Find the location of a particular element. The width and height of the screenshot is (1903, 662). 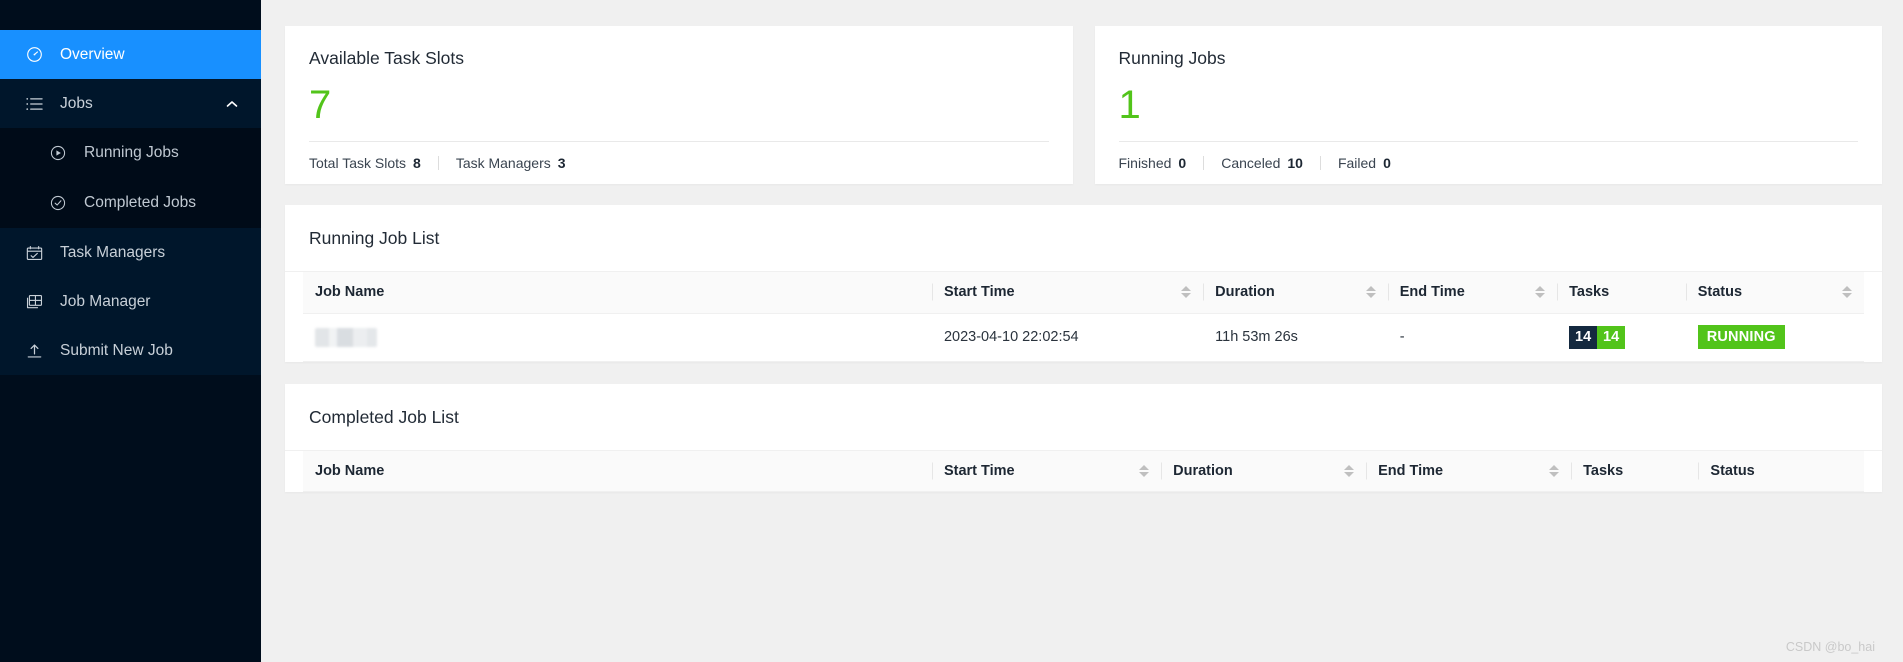

stat-canceled: Canceled 10 is located at coordinates (1262, 163).